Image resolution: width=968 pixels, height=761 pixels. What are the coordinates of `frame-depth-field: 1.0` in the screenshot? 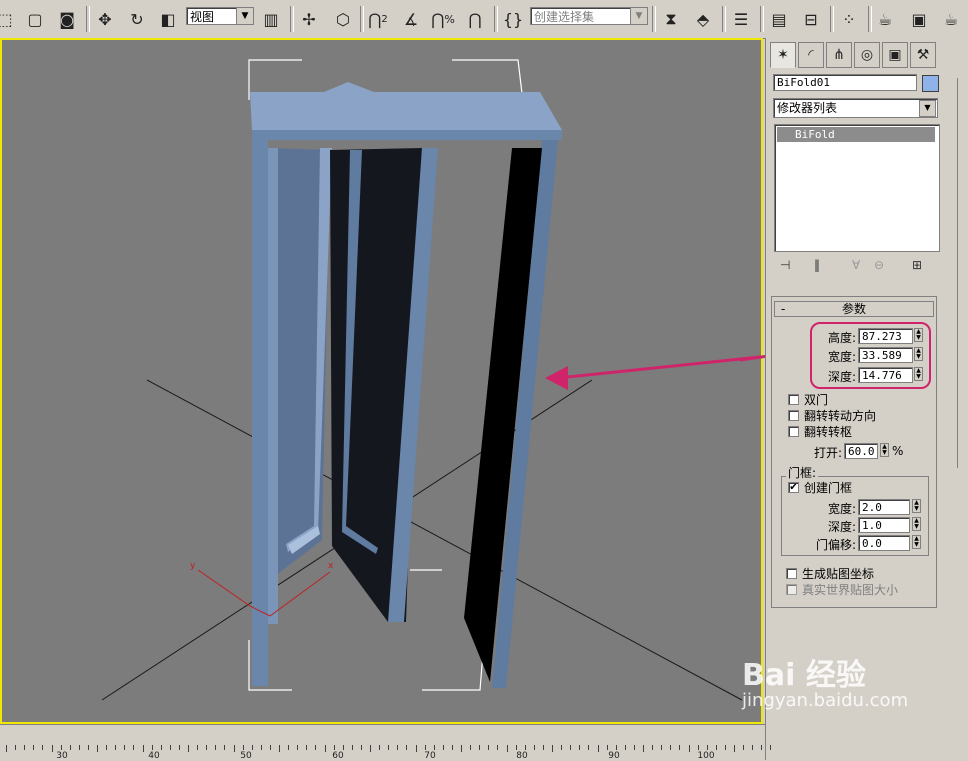 It's located at (884, 525).